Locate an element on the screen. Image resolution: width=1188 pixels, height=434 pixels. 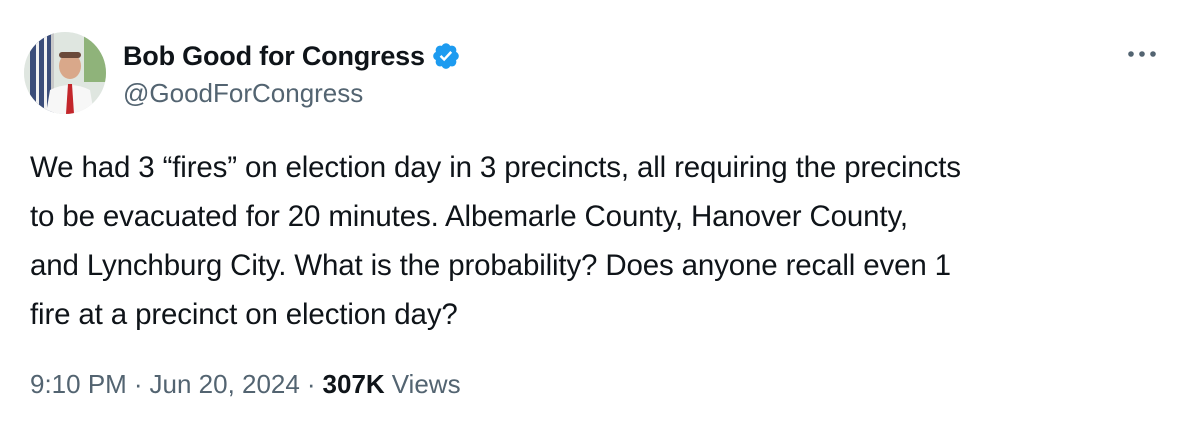
author-handle: @GoodForCongress is located at coordinates (243, 93).